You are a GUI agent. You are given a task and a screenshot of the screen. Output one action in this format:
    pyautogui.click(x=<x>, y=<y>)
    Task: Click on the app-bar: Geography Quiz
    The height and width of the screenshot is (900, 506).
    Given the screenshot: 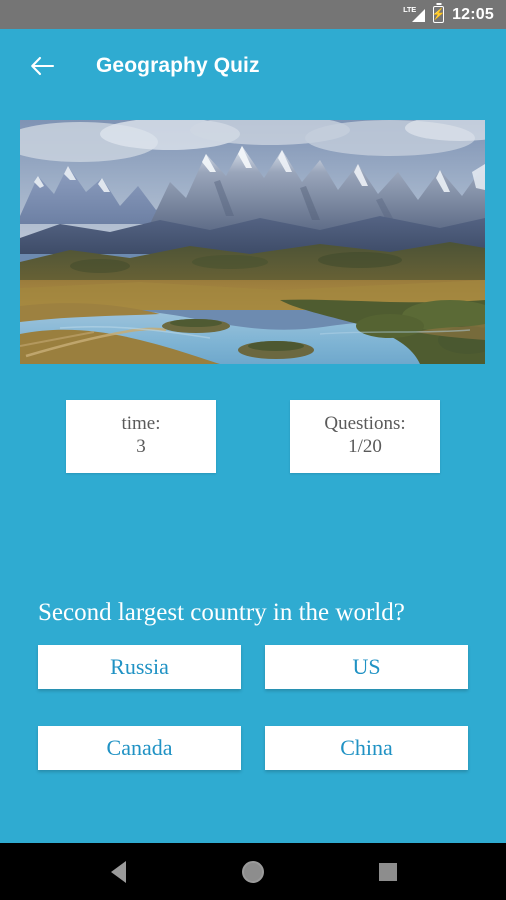 What is the action you would take?
    pyautogui.click(x=253, y=66)
    